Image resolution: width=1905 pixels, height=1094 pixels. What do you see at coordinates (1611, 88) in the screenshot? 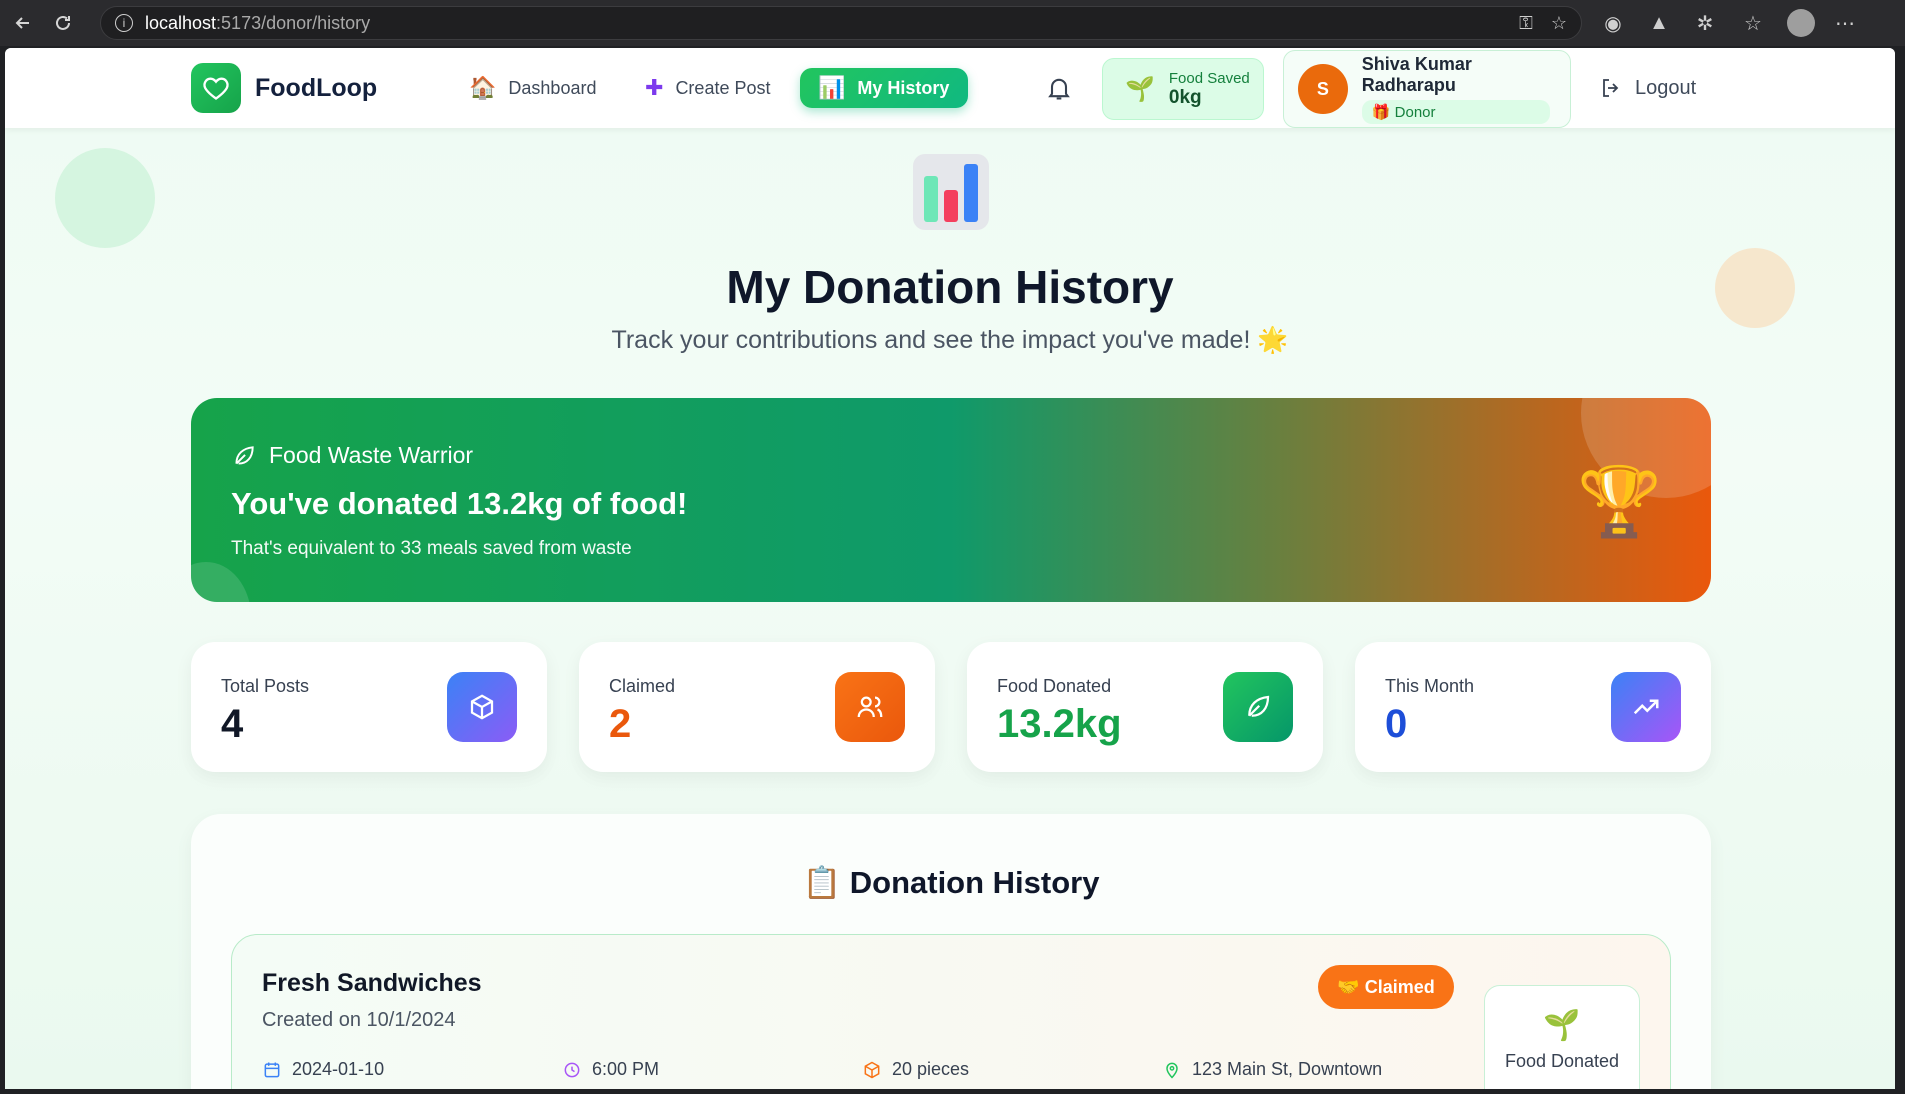
I see `logout-icon` at bounding box center [1611, 88].